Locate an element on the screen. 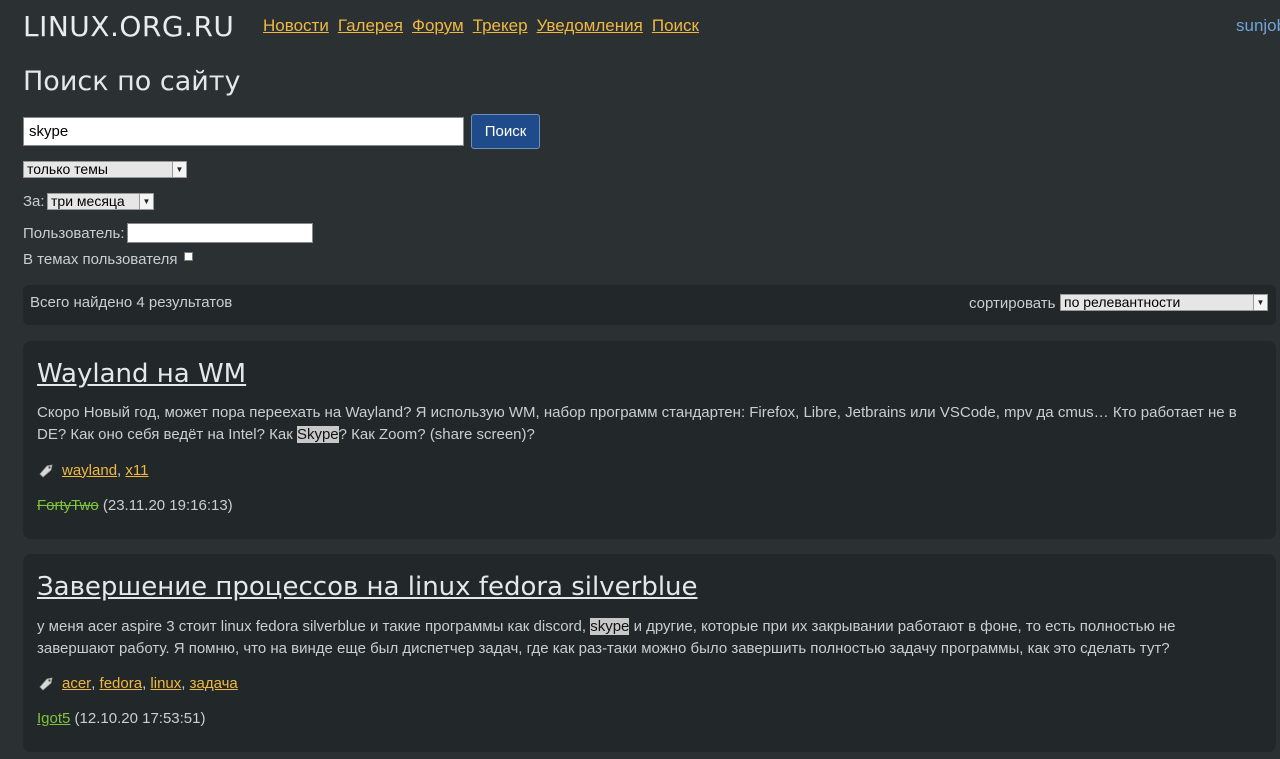  period-select: три месяца ▼ is located at coordinates (100, 201).